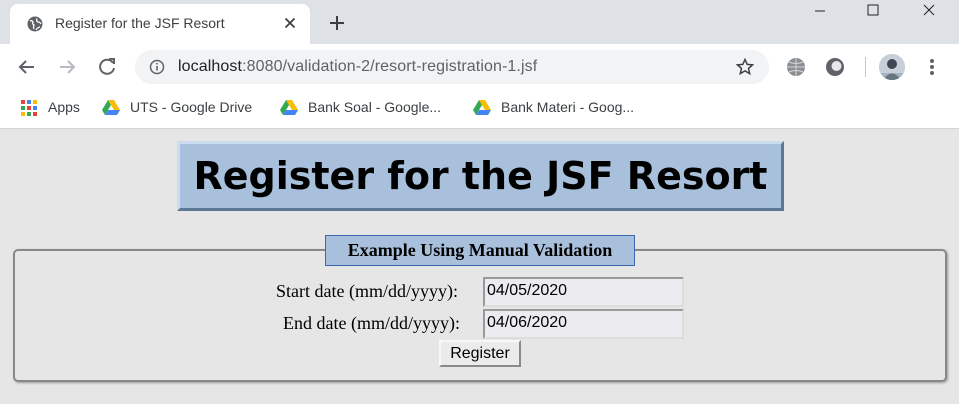  I want to click on back-arrow-icon, so click(27, 67).